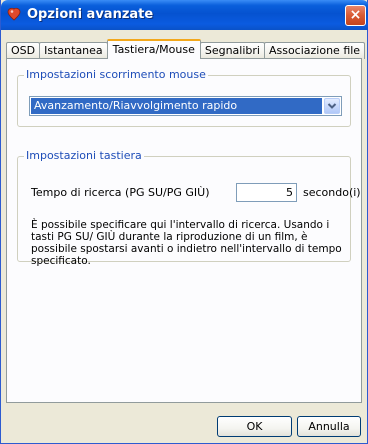 The image size is (368, 444). Describe the element at coordinates (120, 192) in the screenshot. I see `seek-time-label: Tempo di ricerca (PG SU/PG GIÙ)` at that location.